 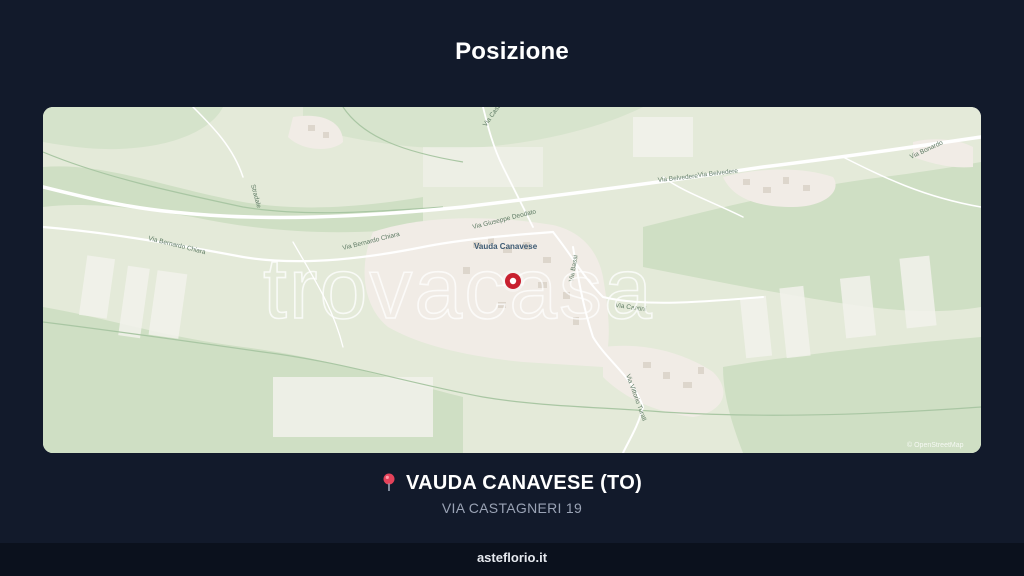 What do you see at coordinates (524, 483) in the screenshot?
I see `location-town: VAUDA CANAVESE (TO)` at bounding box center [524, 483].